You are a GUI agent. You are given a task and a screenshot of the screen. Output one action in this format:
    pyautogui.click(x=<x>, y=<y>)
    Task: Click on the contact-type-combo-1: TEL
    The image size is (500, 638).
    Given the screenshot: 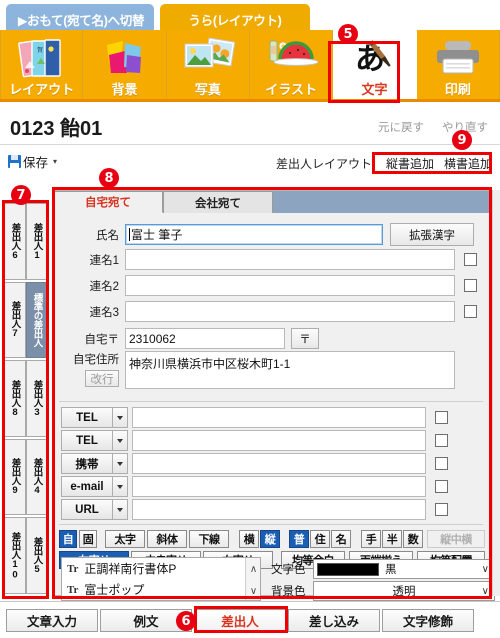 What is the action you would take?
    pyautogui.click(x=94, y=417)
    